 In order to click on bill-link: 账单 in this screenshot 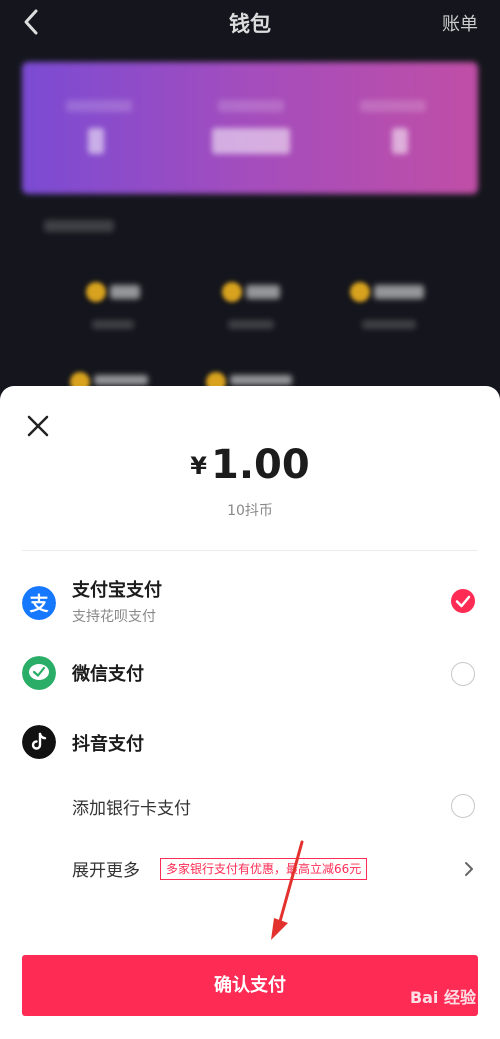, I will do `click(460, 23)`.